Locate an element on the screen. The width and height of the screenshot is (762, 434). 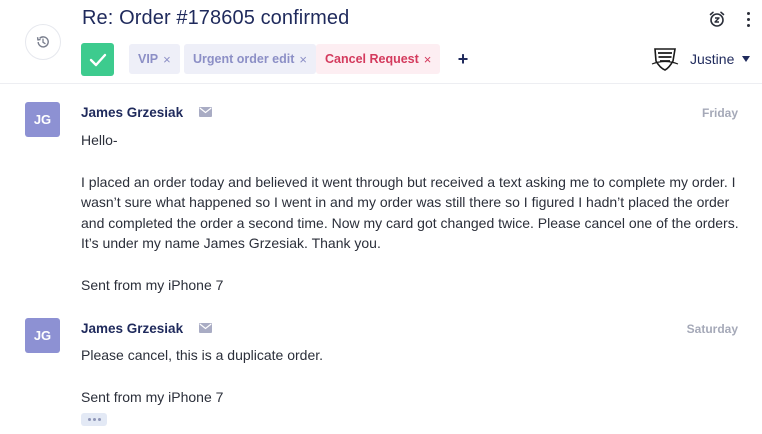
ticket-title: Re: Order #178605 confirmed is located at coordinates (216, 18).